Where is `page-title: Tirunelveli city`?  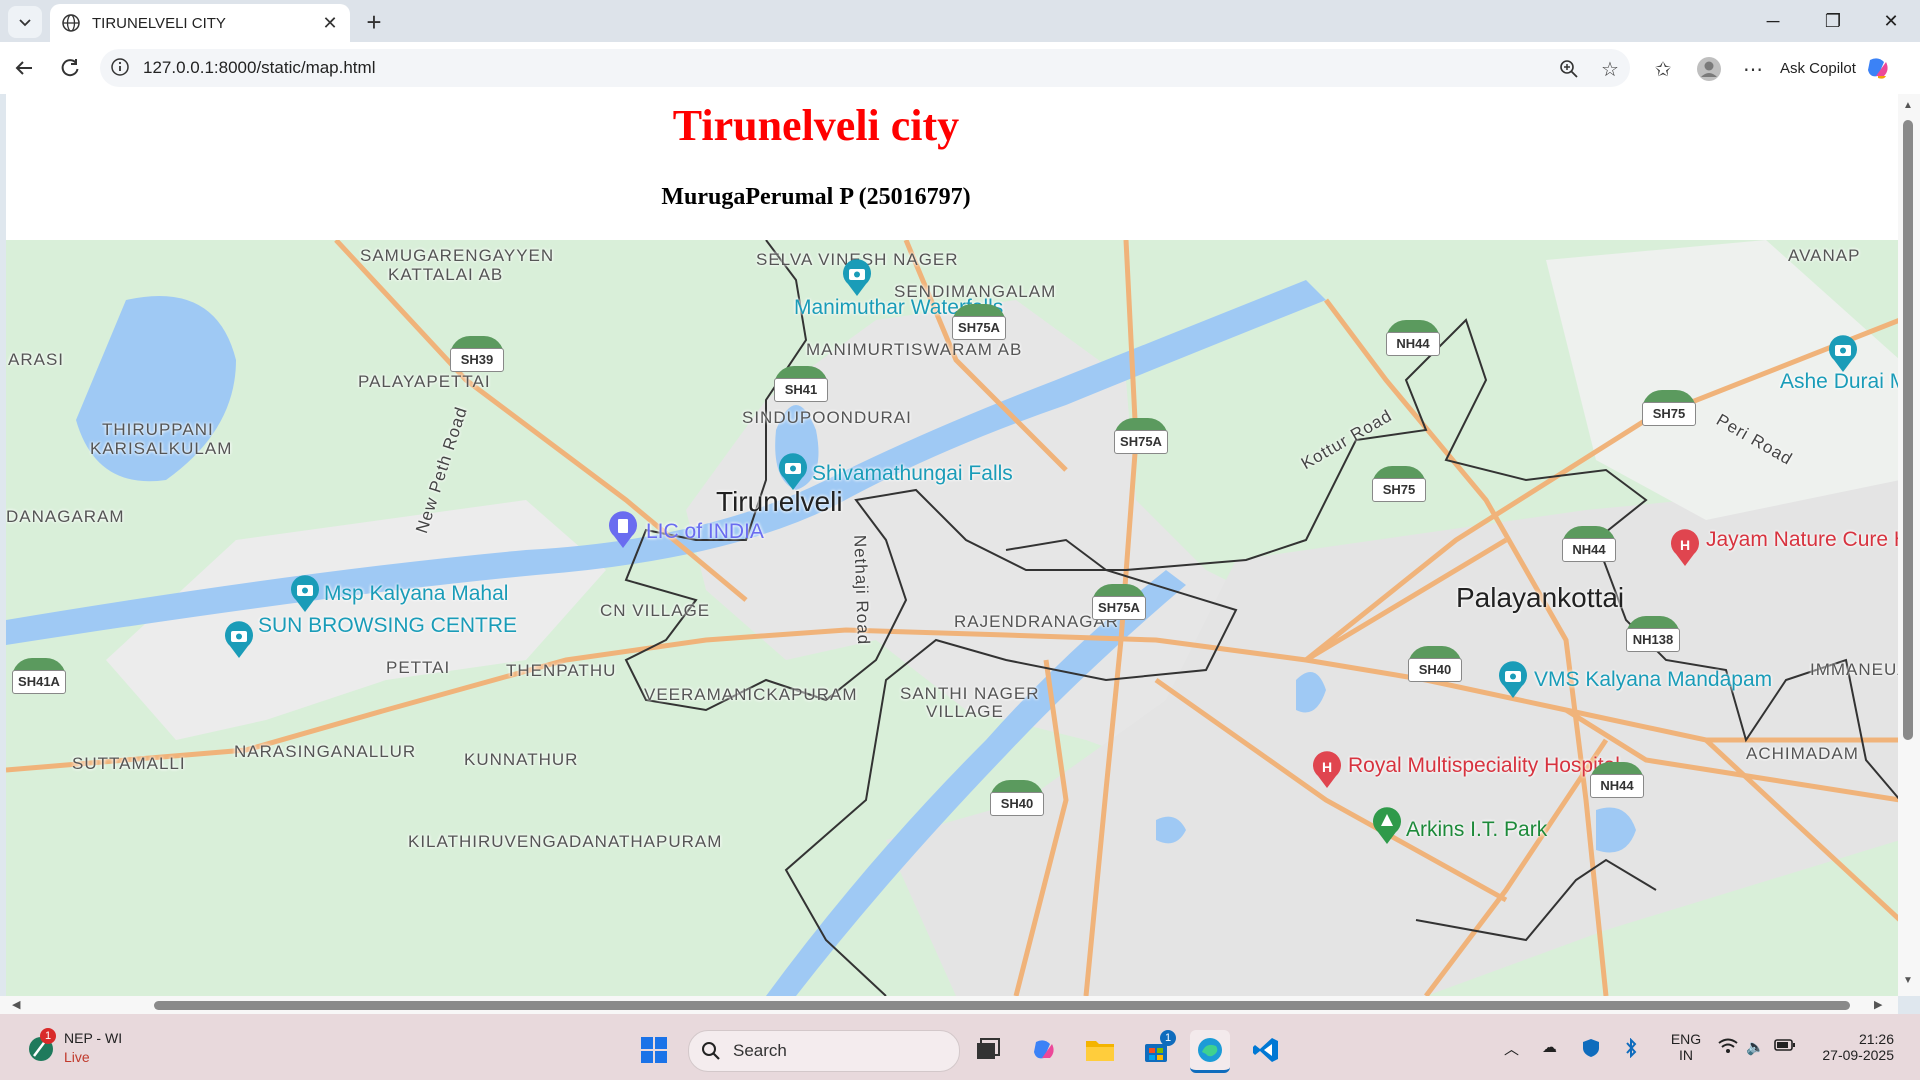
page-title: Tirunelveli city is located at coordinates (816, 125).